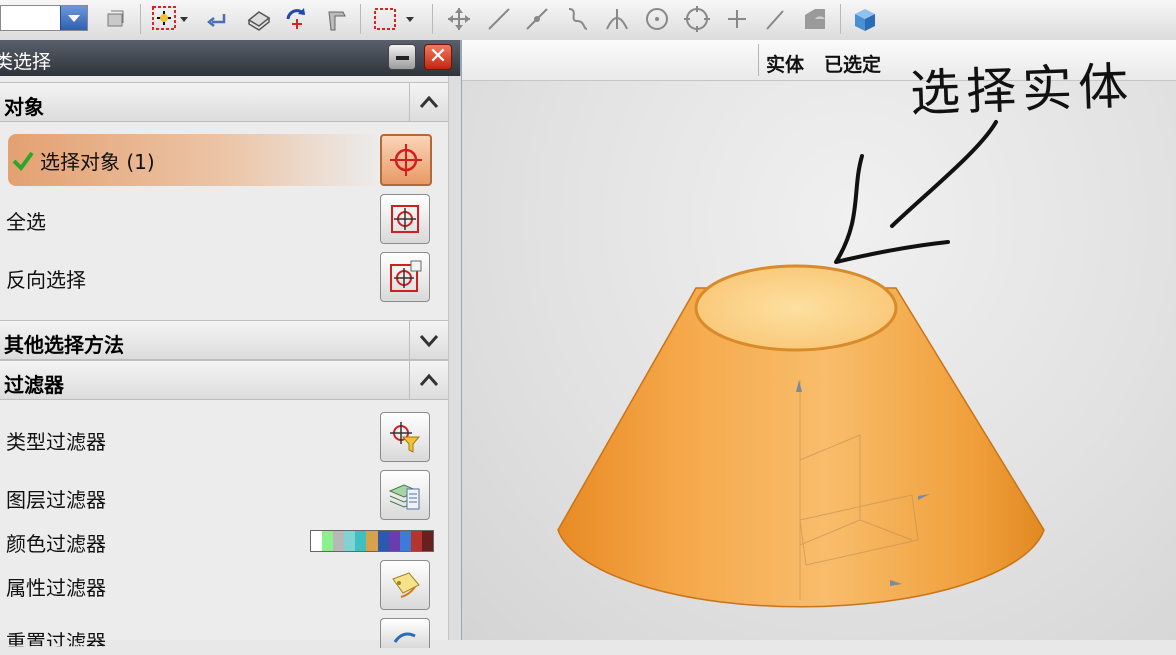 The width and height of the screenshot is (1176, 655). What do you see at coordinates (230, 58) in the screenshot?
I see `dialog-titlebar: 类选择 ✕` at bounding box center [230, 58].